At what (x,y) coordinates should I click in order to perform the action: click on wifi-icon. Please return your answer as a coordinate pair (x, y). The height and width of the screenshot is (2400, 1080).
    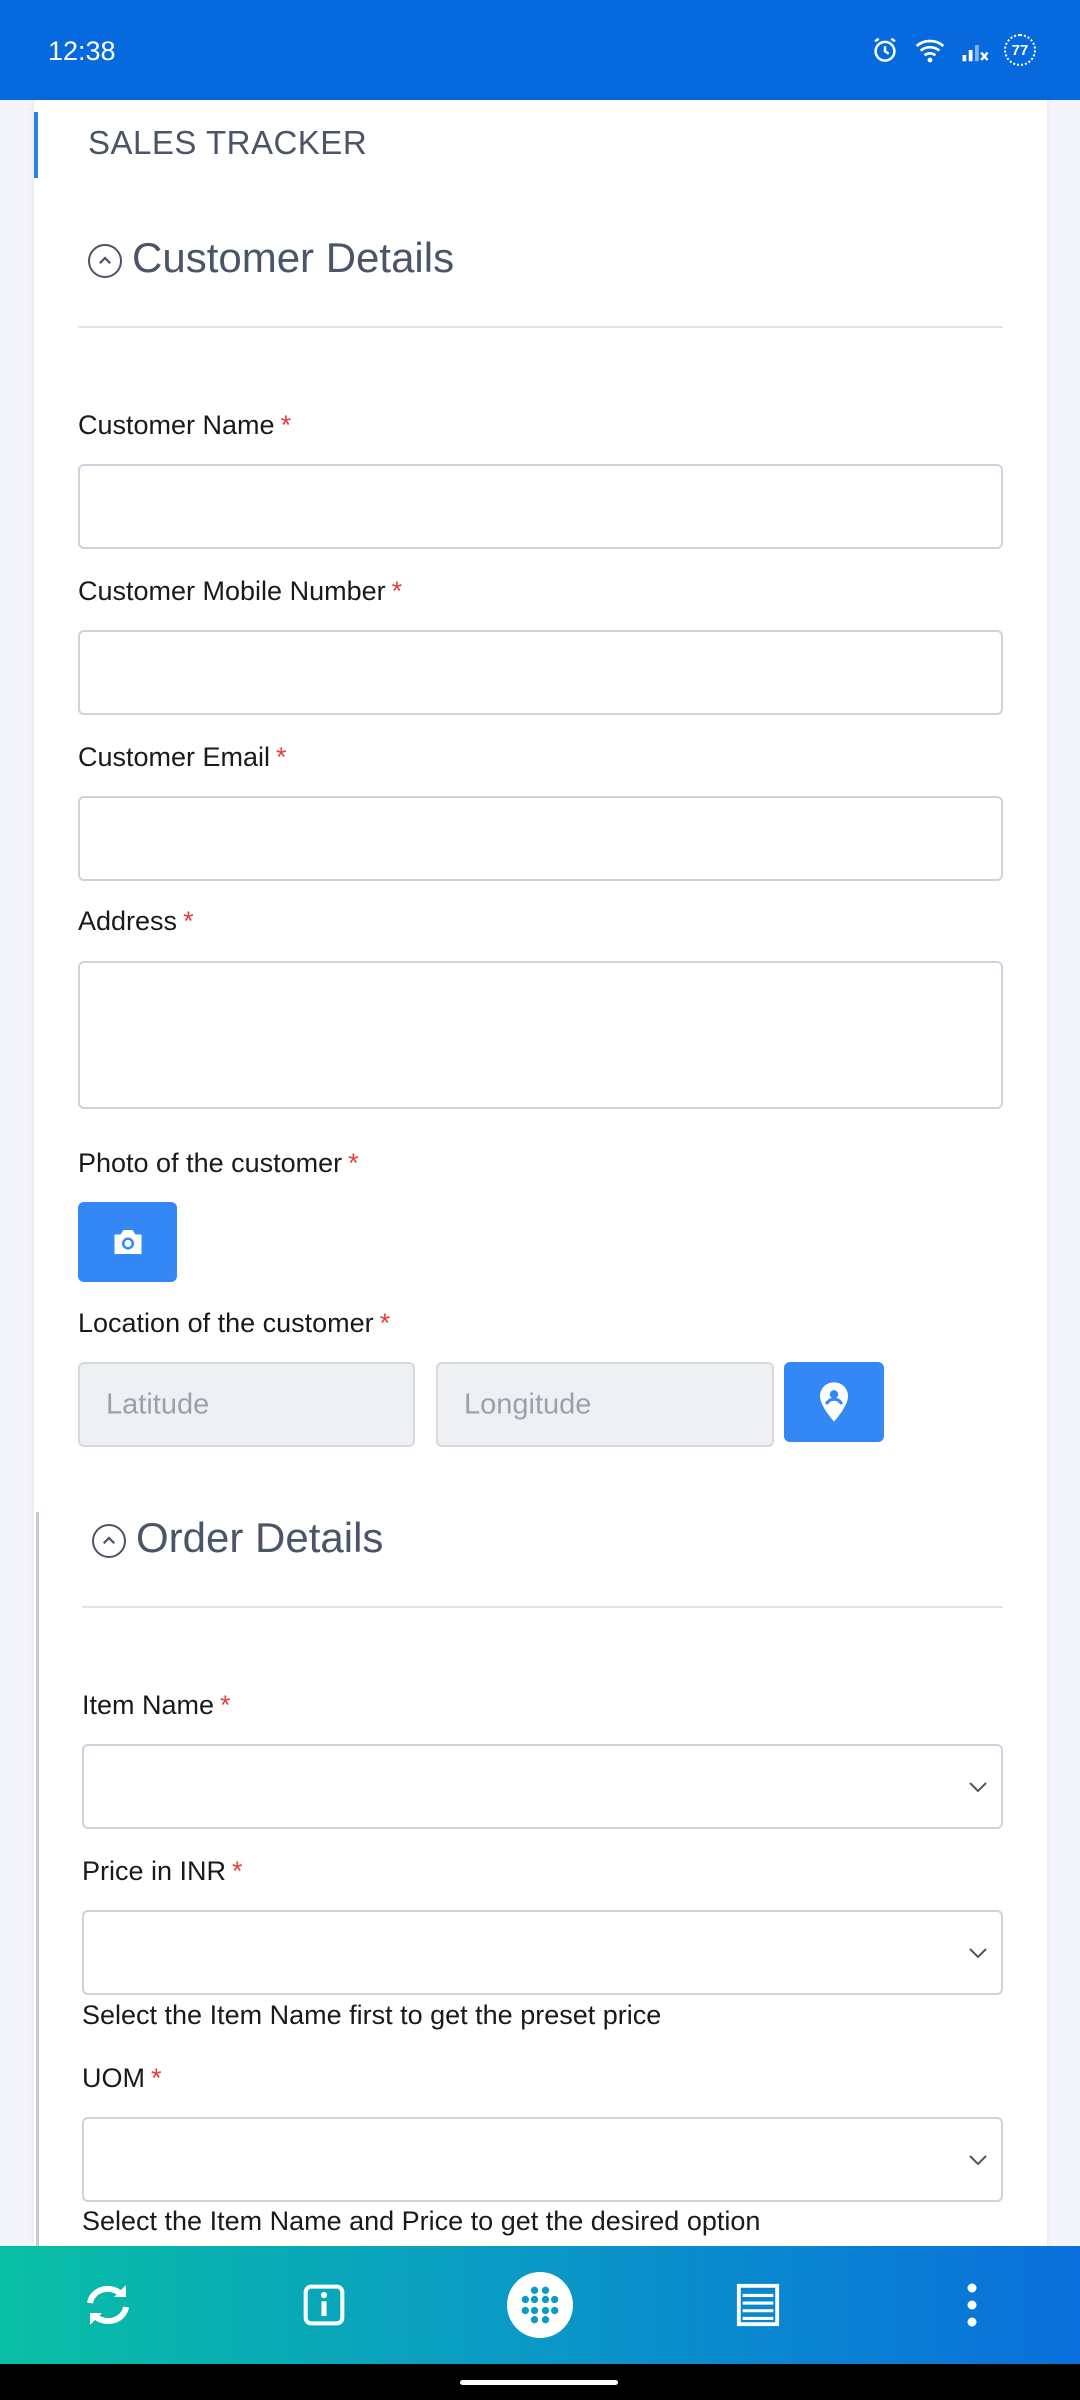
    Looking at the image, I should click on (930, 51).